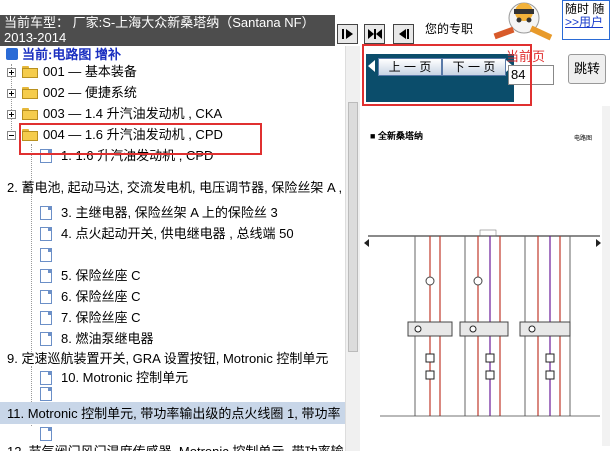  Describe the element at coordinates (174, 413) in the screenshot. I see `tree-label: 11. Motronic 控制单元, 带功率输出级的点火线圈 1, 带功率` at that location.